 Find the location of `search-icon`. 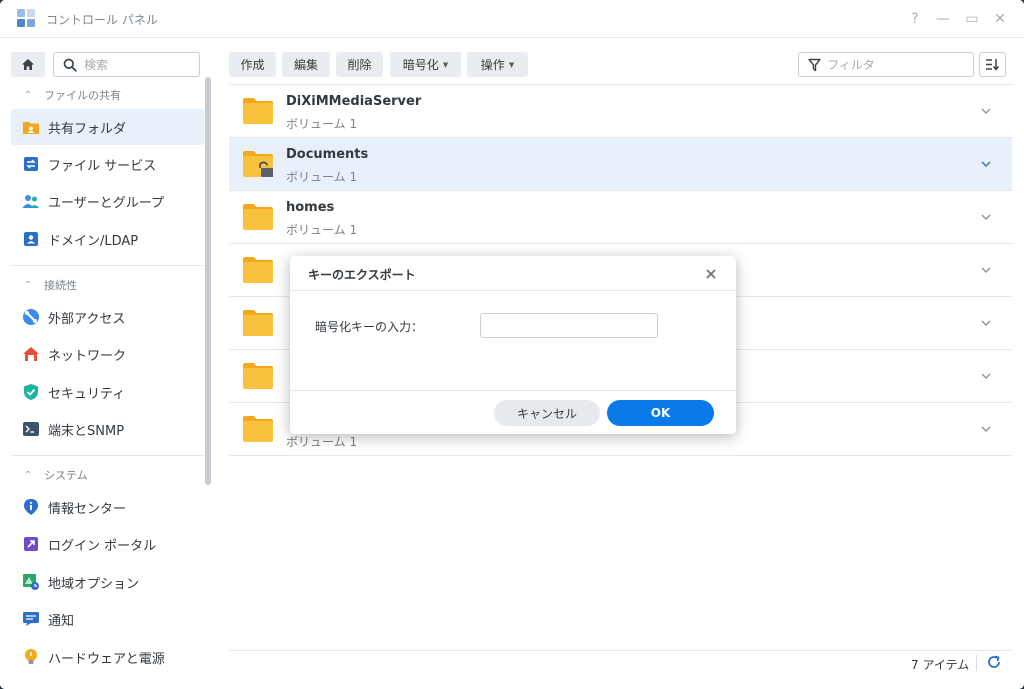

search-icon is located at coordinates (70, 65).